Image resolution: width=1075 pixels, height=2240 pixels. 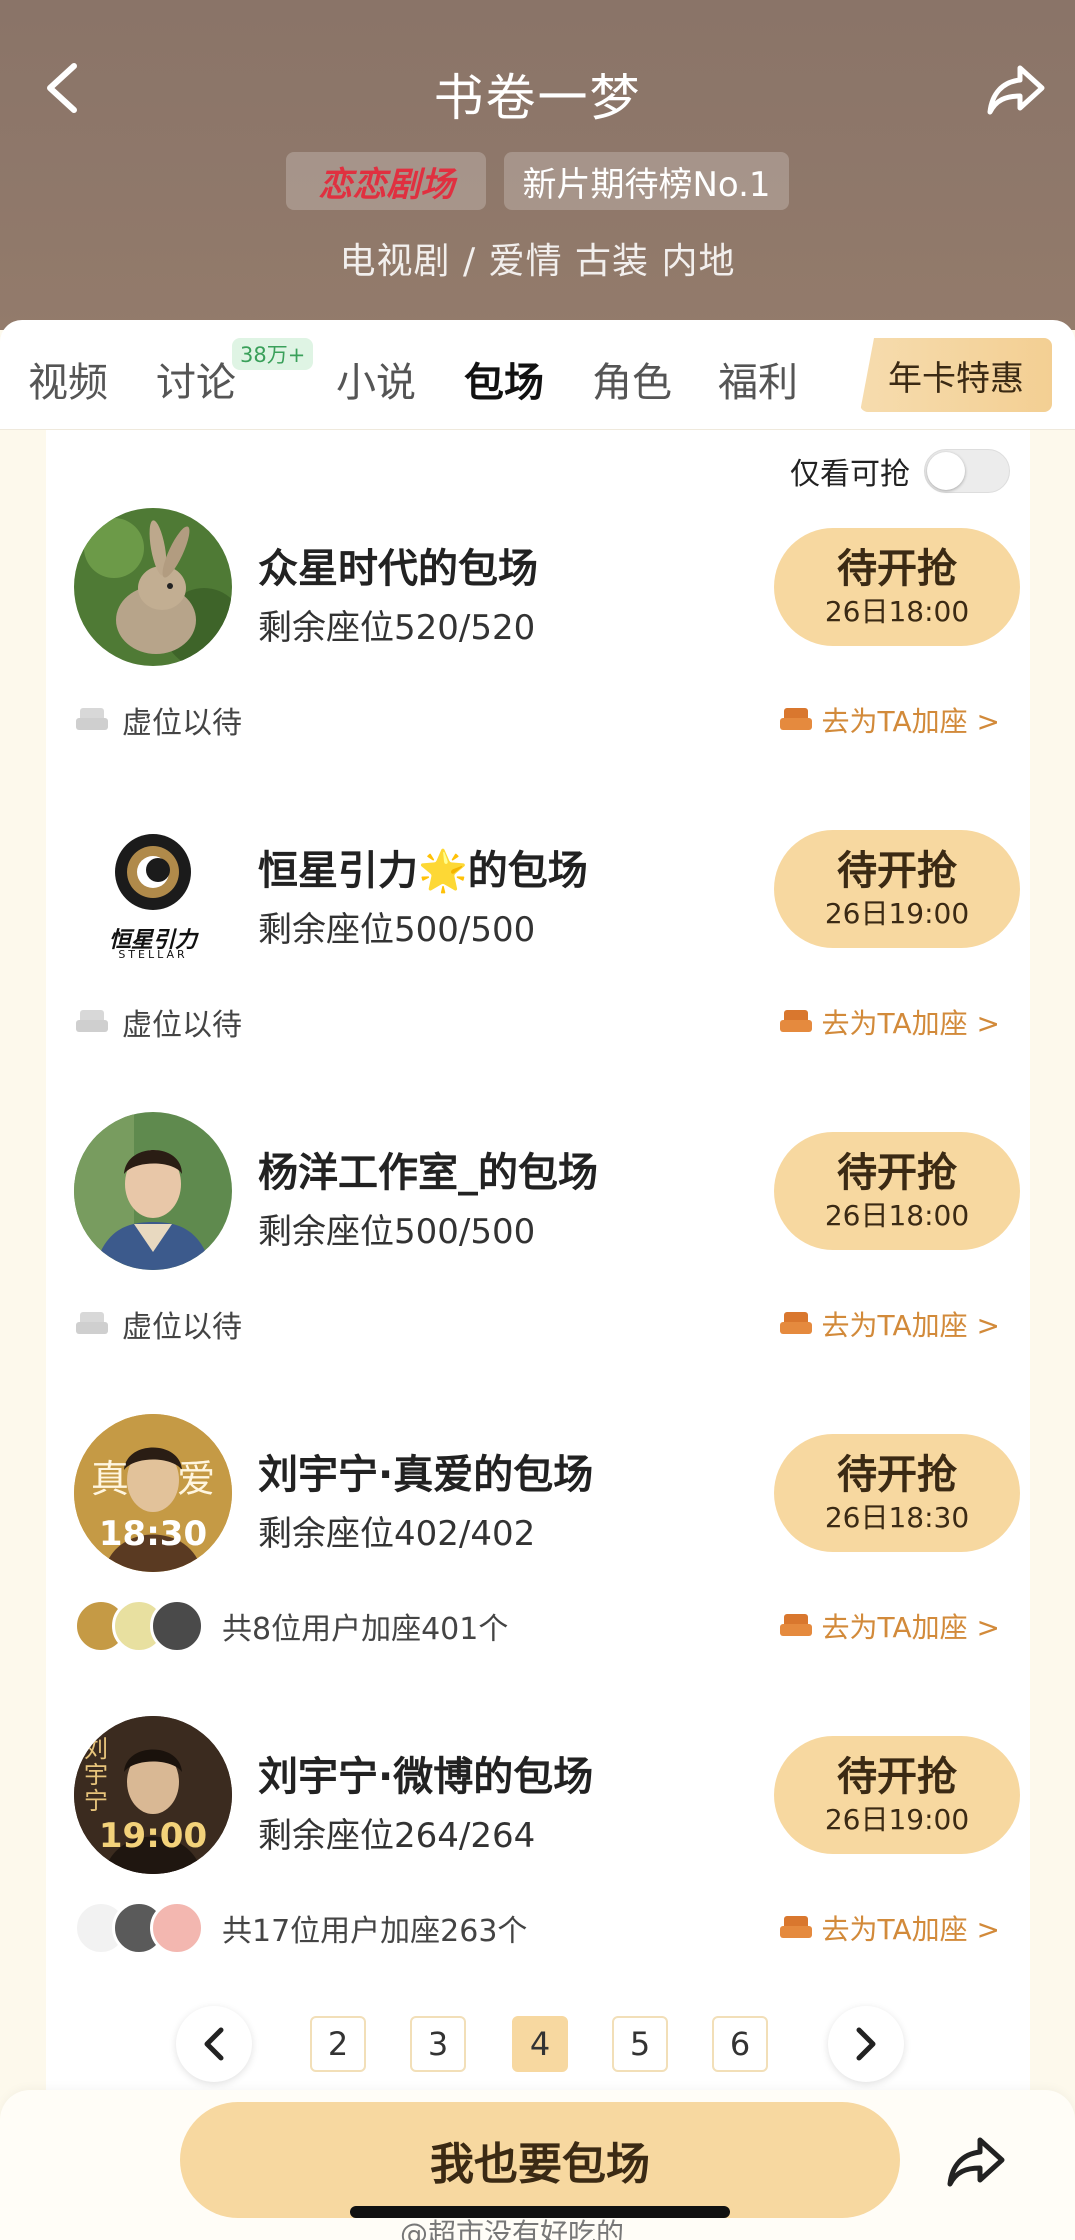 What do you see at coordinates (153, 954) in the screenshot?
I see `stellar-logo-en: STELLAR` at bounding box center [153, 954].